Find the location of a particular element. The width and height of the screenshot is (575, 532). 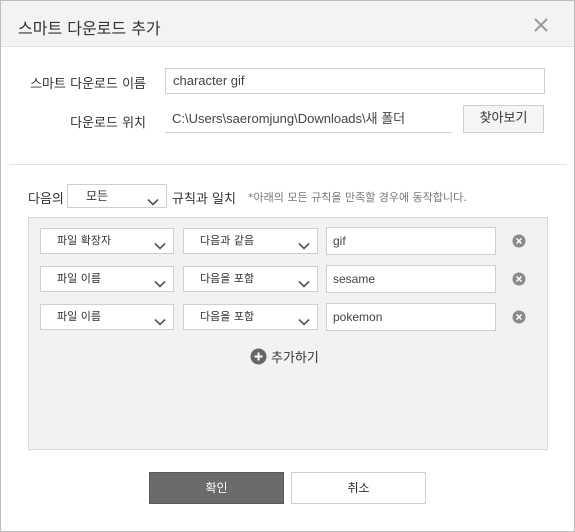

cancel-button: 취소 is located at coordinates (358, 488).